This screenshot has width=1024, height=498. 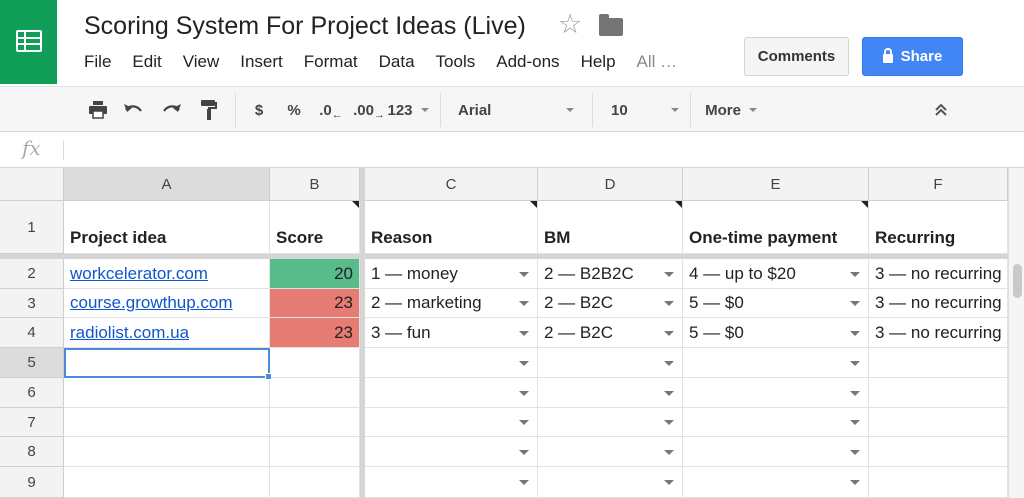 What do you see at coordinates (516, 110) in the screenshot?
I see `font-family-dropdown: Arial` at bounding box center [516, 110].